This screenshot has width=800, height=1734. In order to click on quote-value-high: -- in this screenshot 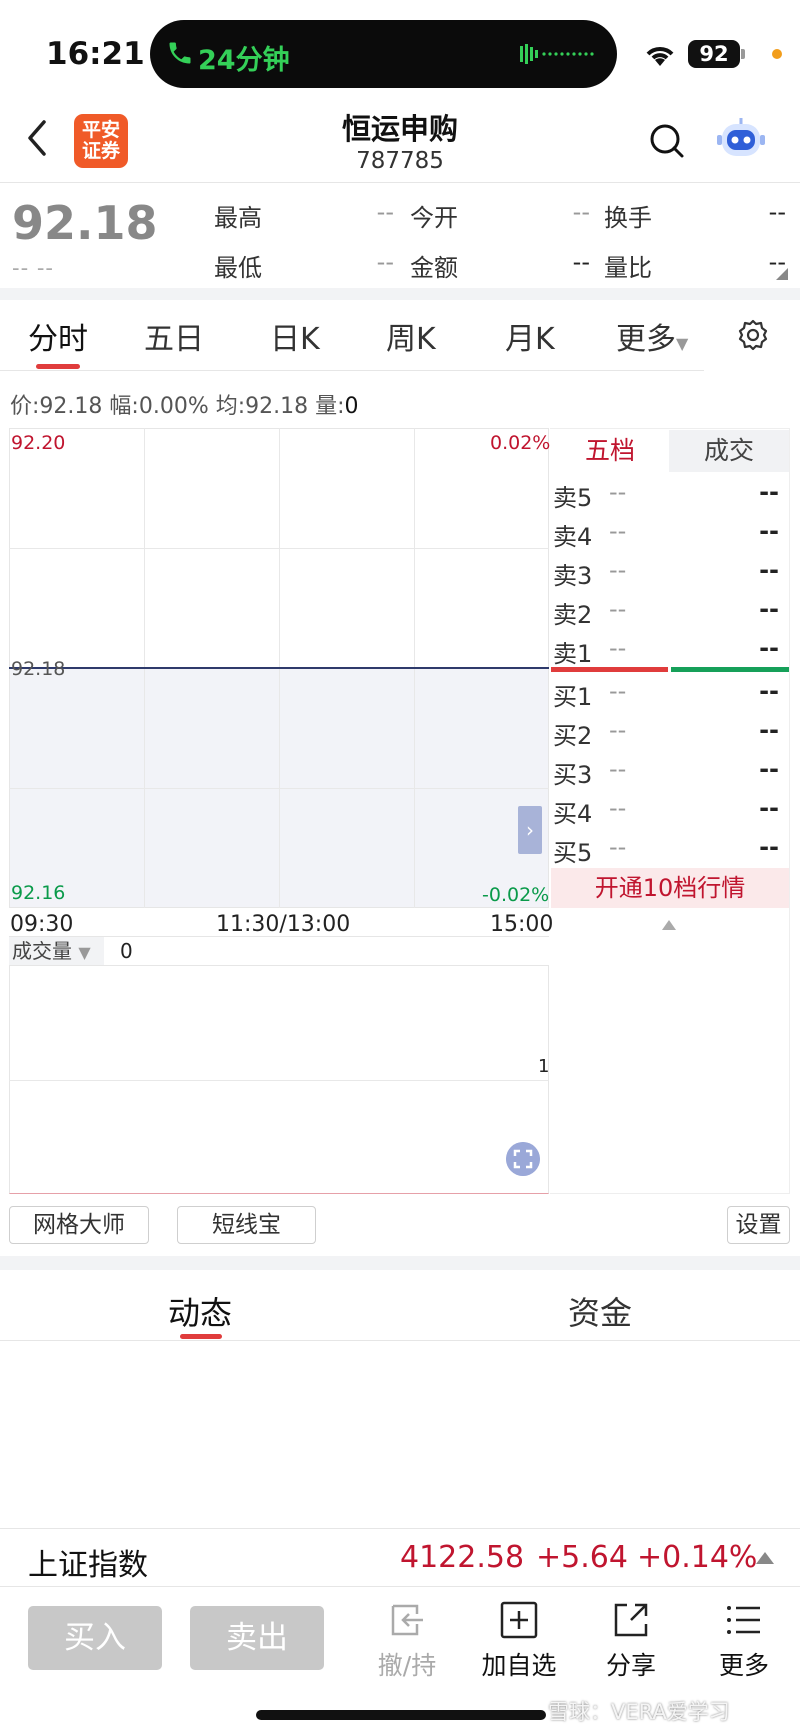, I will do `click(385, 212)`.